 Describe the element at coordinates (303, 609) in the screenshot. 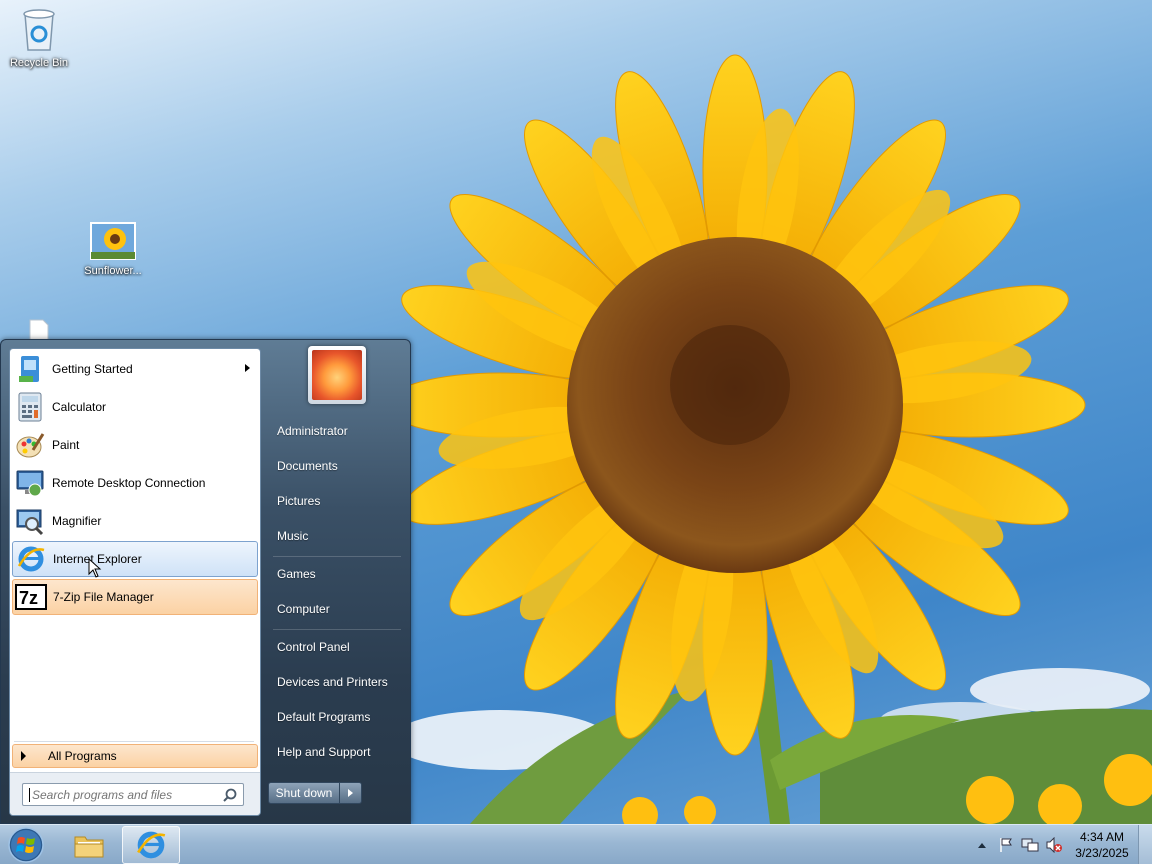

I see `right-item-label: Computer` at that location.